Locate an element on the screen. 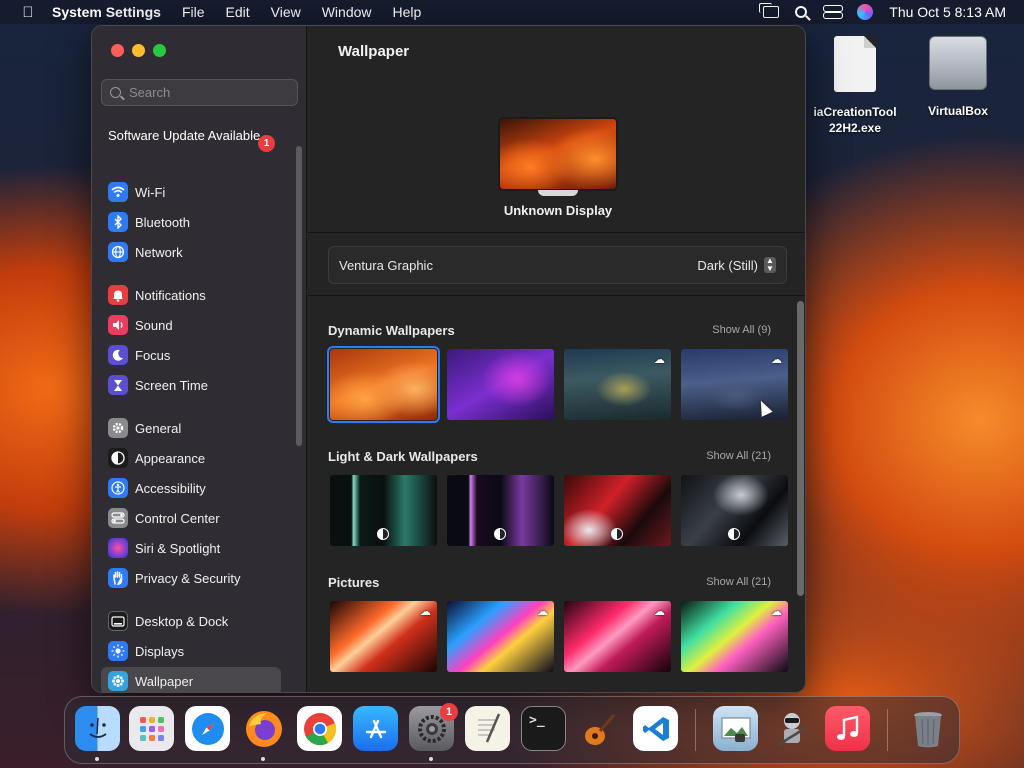  minimize-button is located at coordinates (138, 50).